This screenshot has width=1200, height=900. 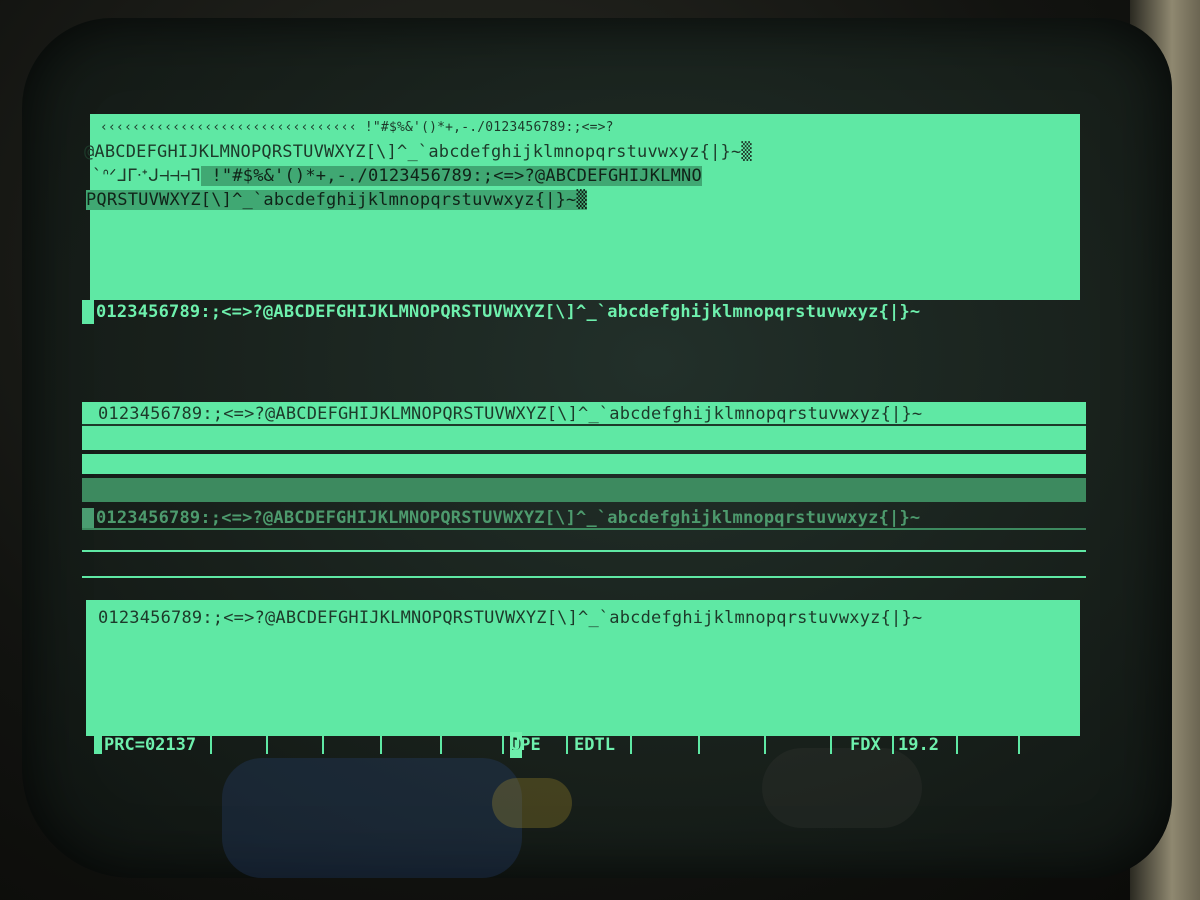 I want to click on status-bar: PRC=02137 D UPE EDTL FDX 19.2, so click(x=594, y=745).